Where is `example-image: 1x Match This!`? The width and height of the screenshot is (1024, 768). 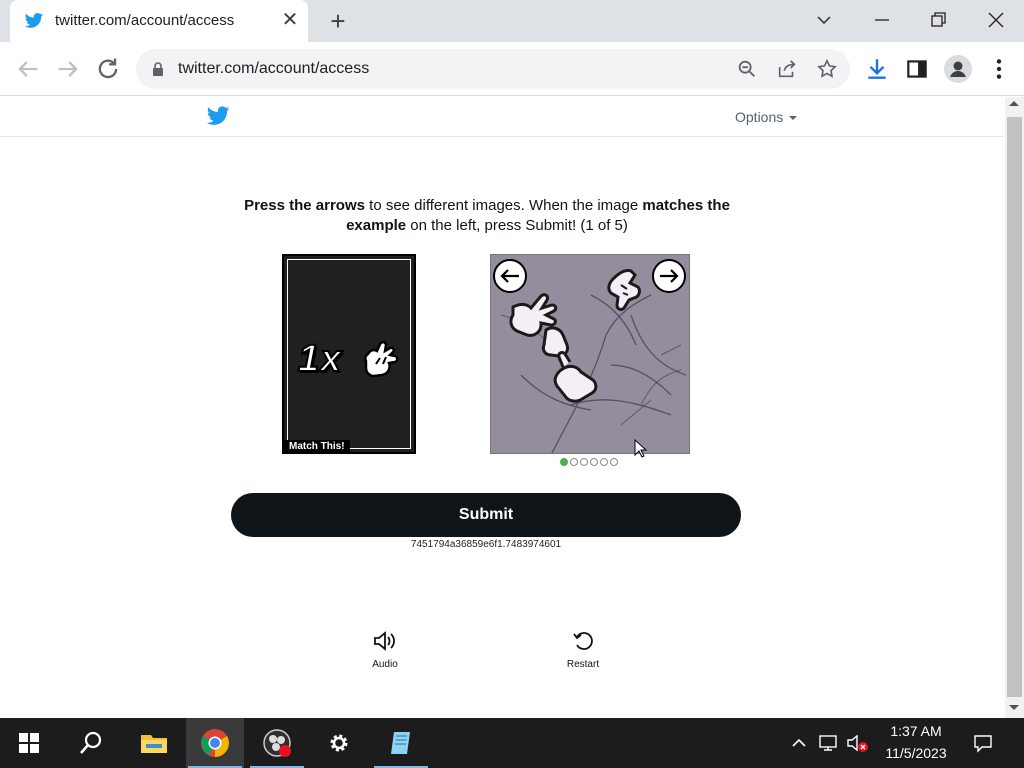
example-image: 1x Match This! is located at coordinates (349, 354).